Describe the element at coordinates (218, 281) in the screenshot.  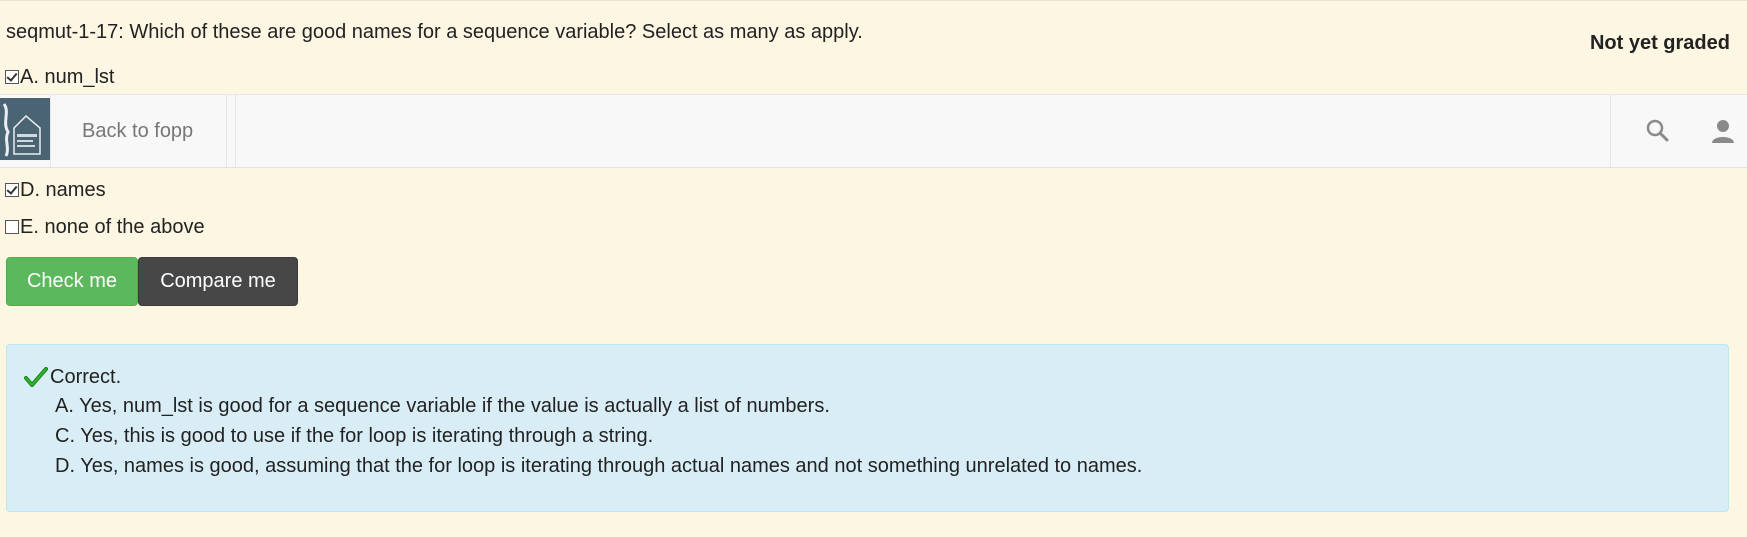
I see `compare-me-button: Compare me` at that location.